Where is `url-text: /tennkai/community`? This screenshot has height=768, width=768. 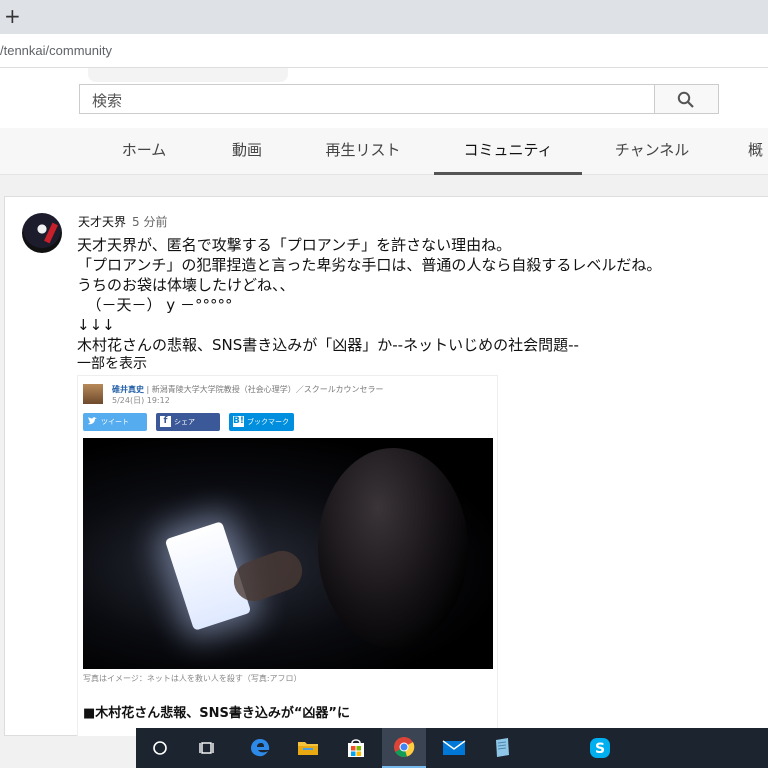
url-text: /tennkai/community is located at coordinates (56, 50).